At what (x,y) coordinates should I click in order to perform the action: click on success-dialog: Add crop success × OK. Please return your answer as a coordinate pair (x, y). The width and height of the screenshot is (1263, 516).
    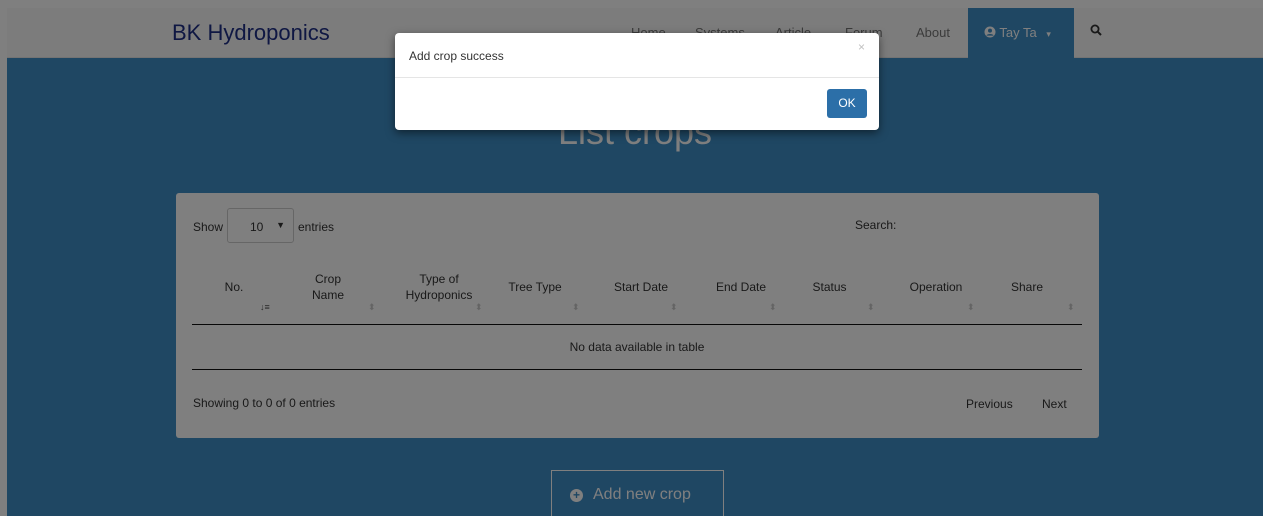
    Looking at the image, I should click on (637, 81).